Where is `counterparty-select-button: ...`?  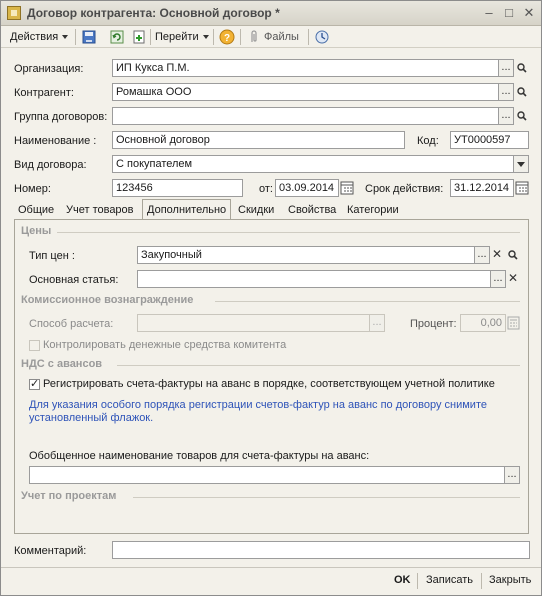 counterparty-select-button: ... is located at coordinates (506, 92).